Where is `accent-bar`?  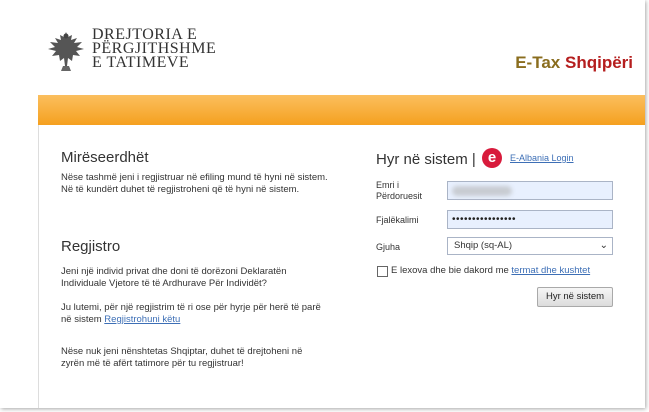
accent-bar is located at coordinates (341, 110).